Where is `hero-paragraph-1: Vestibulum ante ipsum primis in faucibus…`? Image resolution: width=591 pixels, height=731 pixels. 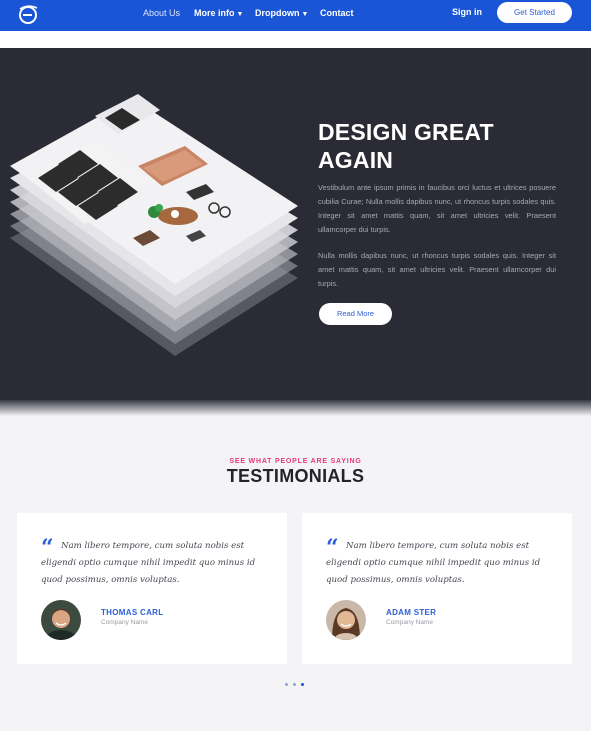
hero-paragraph-1: Vestibulum ante ipsum primis in faucibus… is located at coordinates (437, 208).